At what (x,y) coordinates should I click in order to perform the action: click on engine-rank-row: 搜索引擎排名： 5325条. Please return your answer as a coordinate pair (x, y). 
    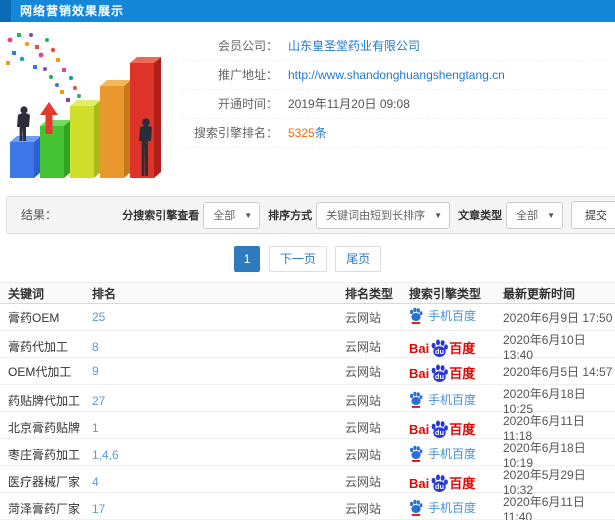
    Looking at the image, I should click on (395, 133).